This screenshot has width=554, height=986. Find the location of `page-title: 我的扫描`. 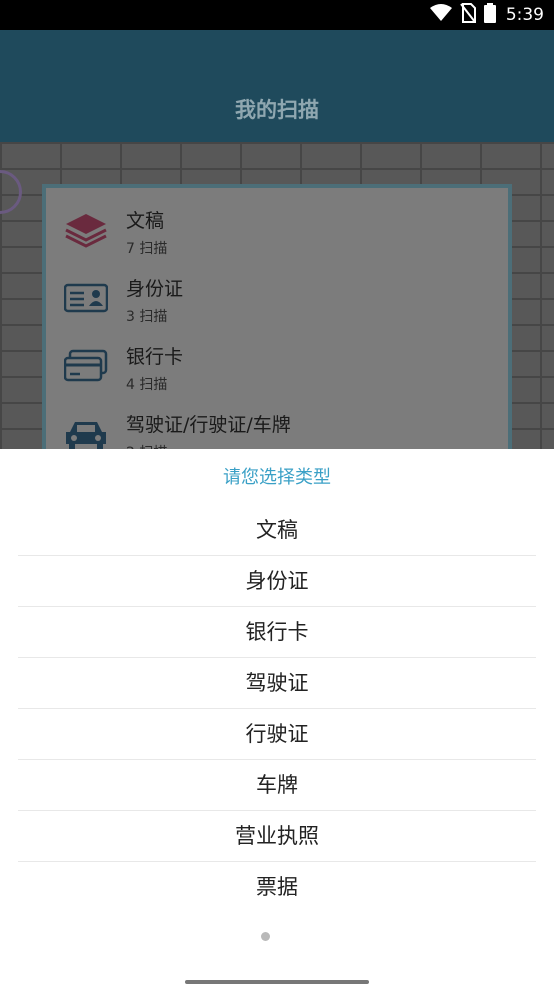

page-title: 我的扫描 is located at coordinates (277, 110).